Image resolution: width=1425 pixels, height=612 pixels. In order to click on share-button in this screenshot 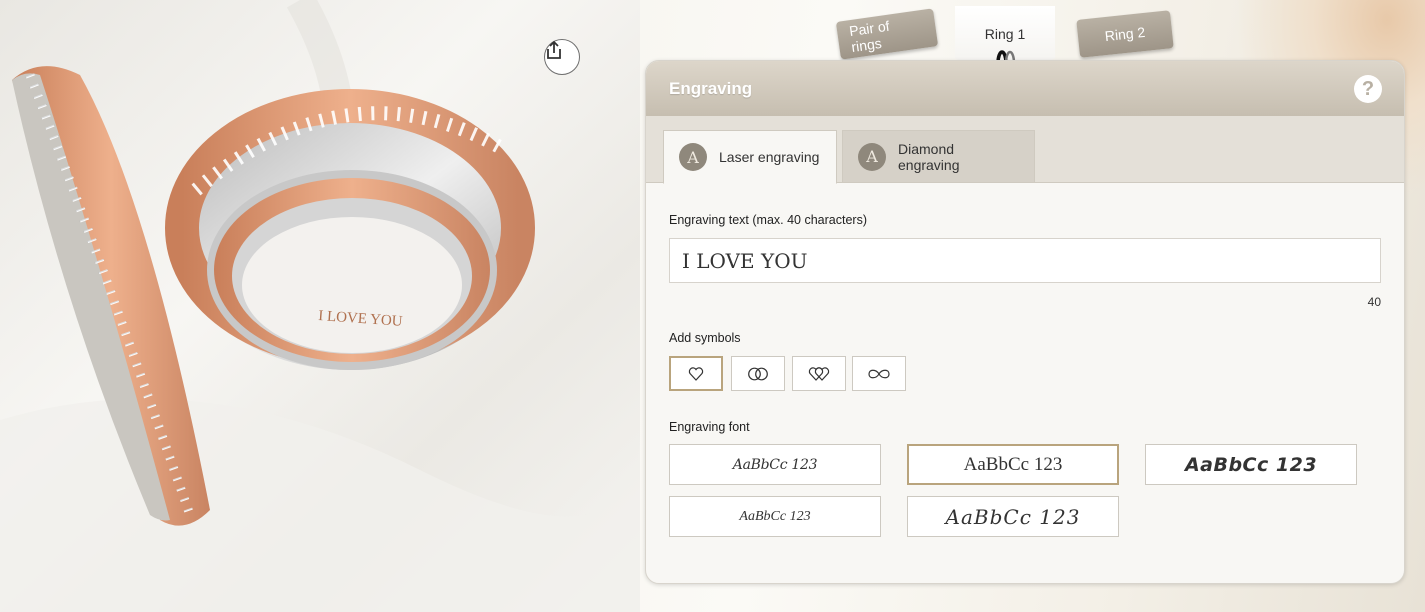, I will do `click(562, 57)`.